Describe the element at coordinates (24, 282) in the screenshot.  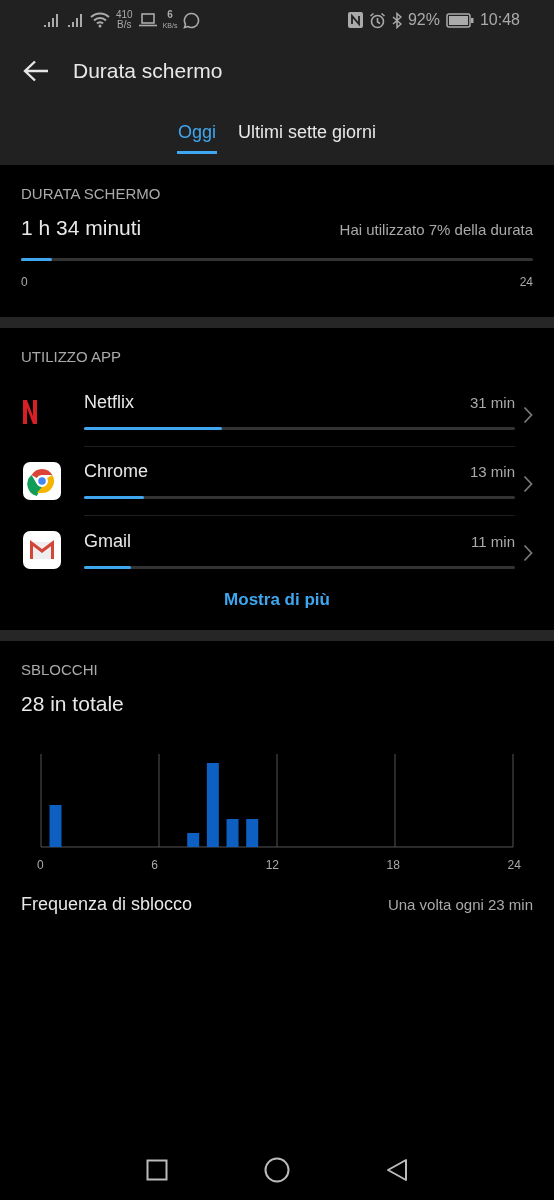
I see `scale-label: 0` at that location.